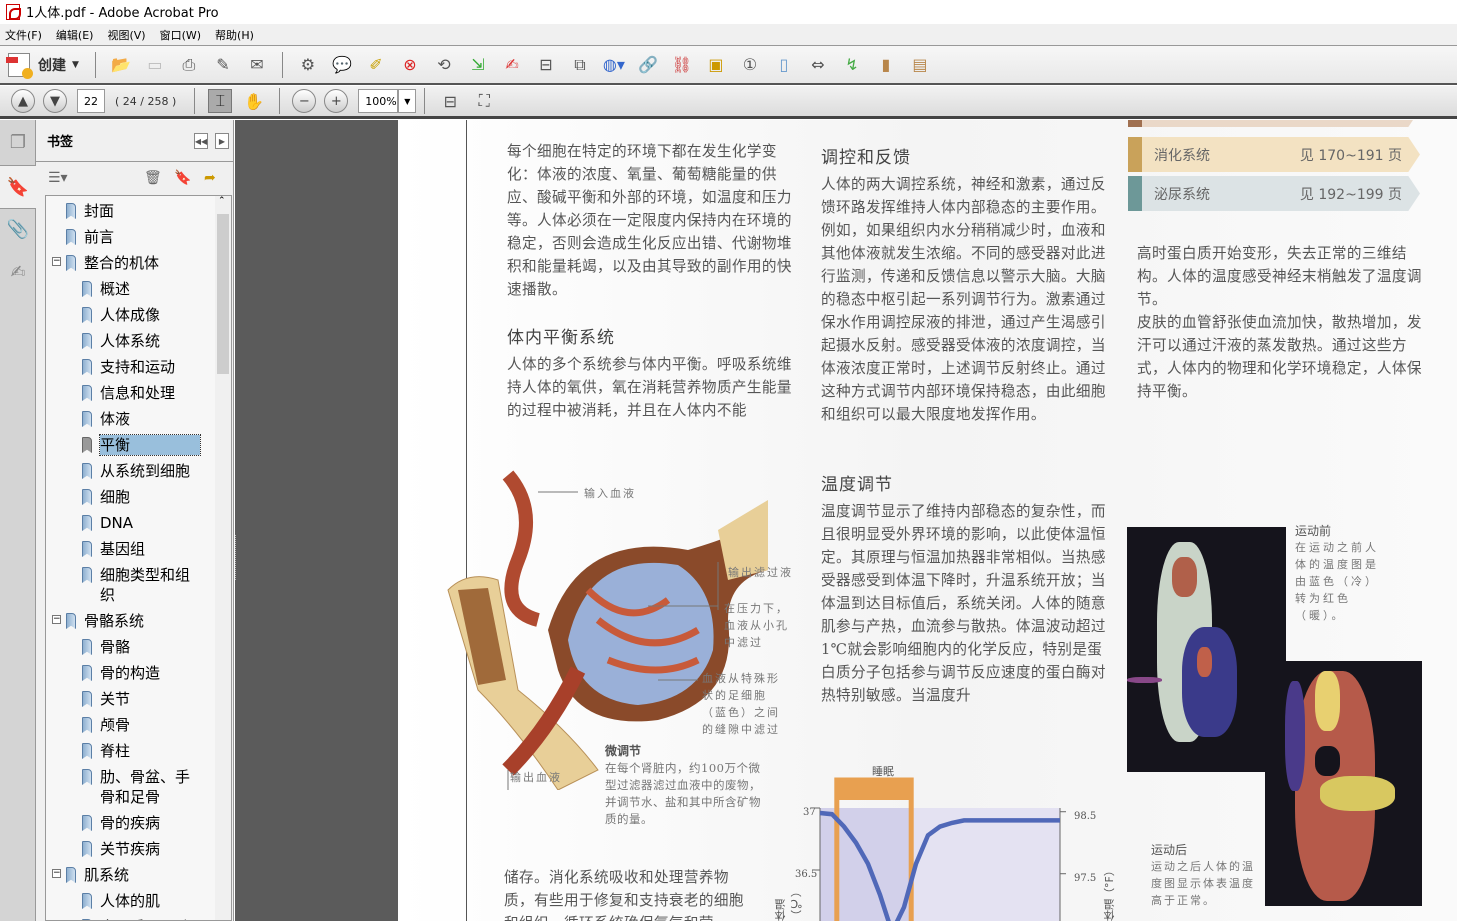  I want to click on label-pressure-filtration: 在压力下，血液从小孔中滤过, so click(756, 625).